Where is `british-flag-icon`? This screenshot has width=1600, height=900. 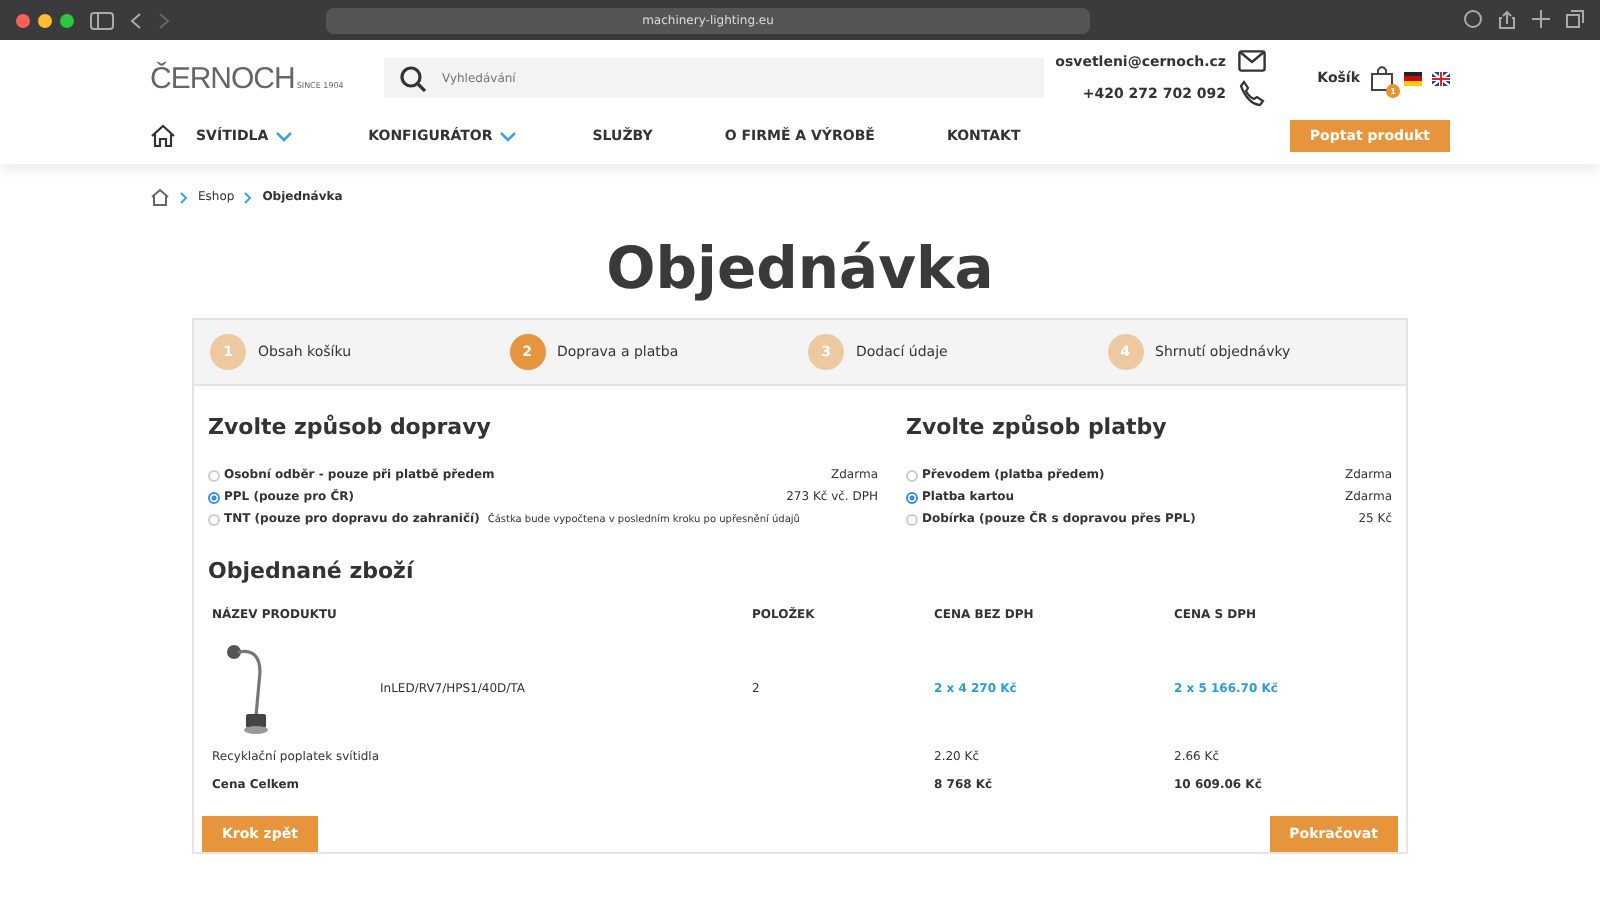 british-flag-icon is located at coordinates (1441, 78).